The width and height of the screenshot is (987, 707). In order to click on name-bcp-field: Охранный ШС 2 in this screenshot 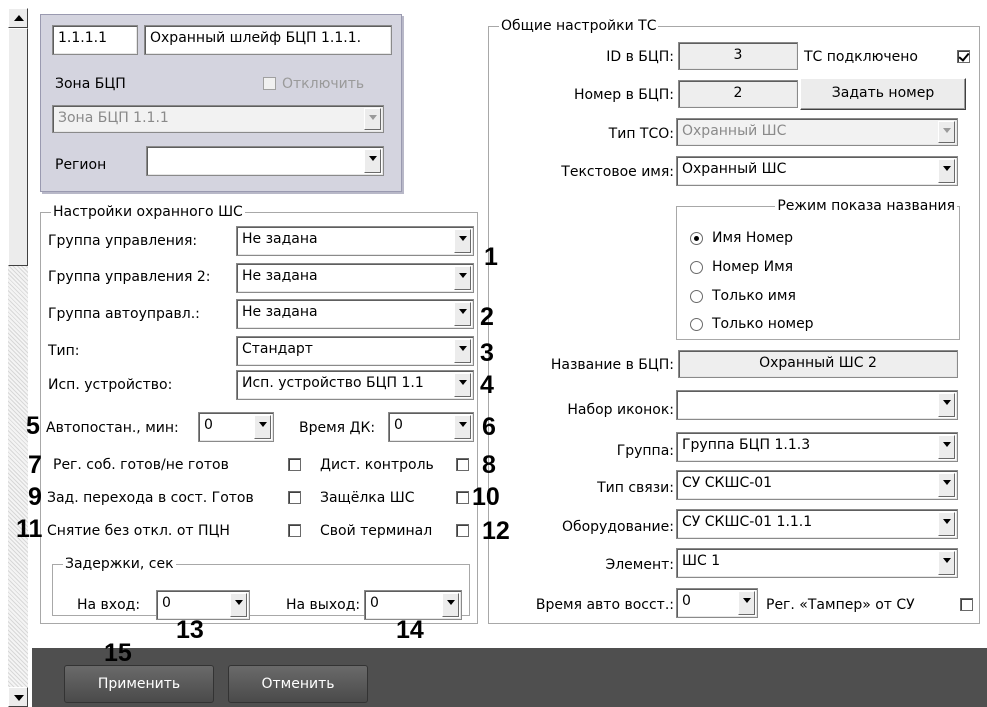, I will do `click(818, 364)`.